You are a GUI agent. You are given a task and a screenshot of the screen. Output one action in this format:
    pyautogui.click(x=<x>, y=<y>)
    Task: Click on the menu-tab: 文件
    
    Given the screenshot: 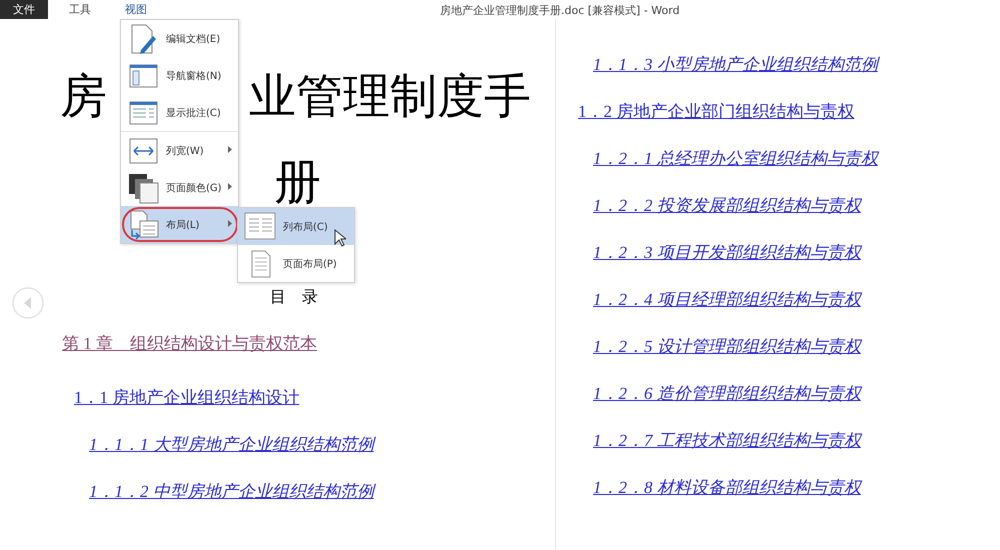 What is the action you would take?
    pyautogui.click(x=24, y=9)
    